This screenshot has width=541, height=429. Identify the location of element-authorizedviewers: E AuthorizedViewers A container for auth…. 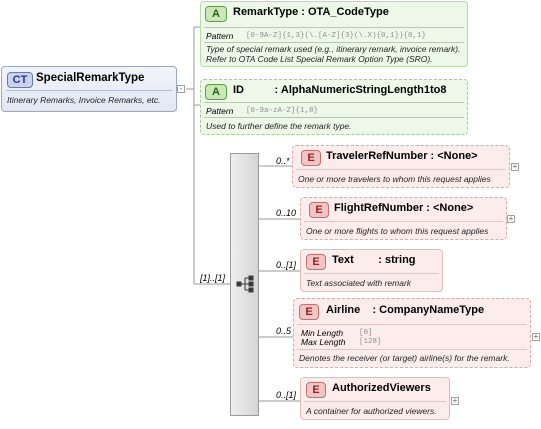
(375, 398).